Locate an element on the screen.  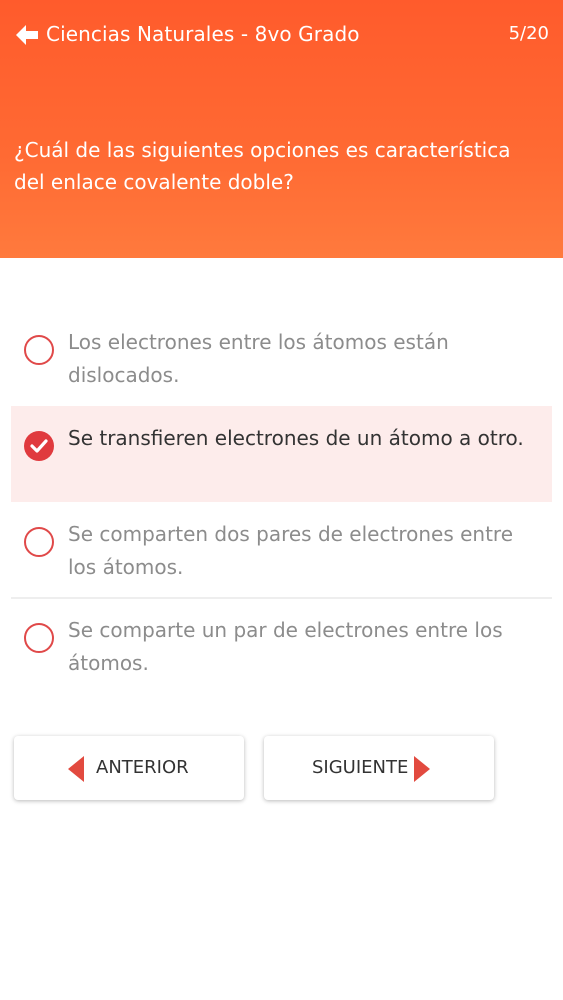
next-button-label: SIGUIENTE is located at coordinates (360, 767).